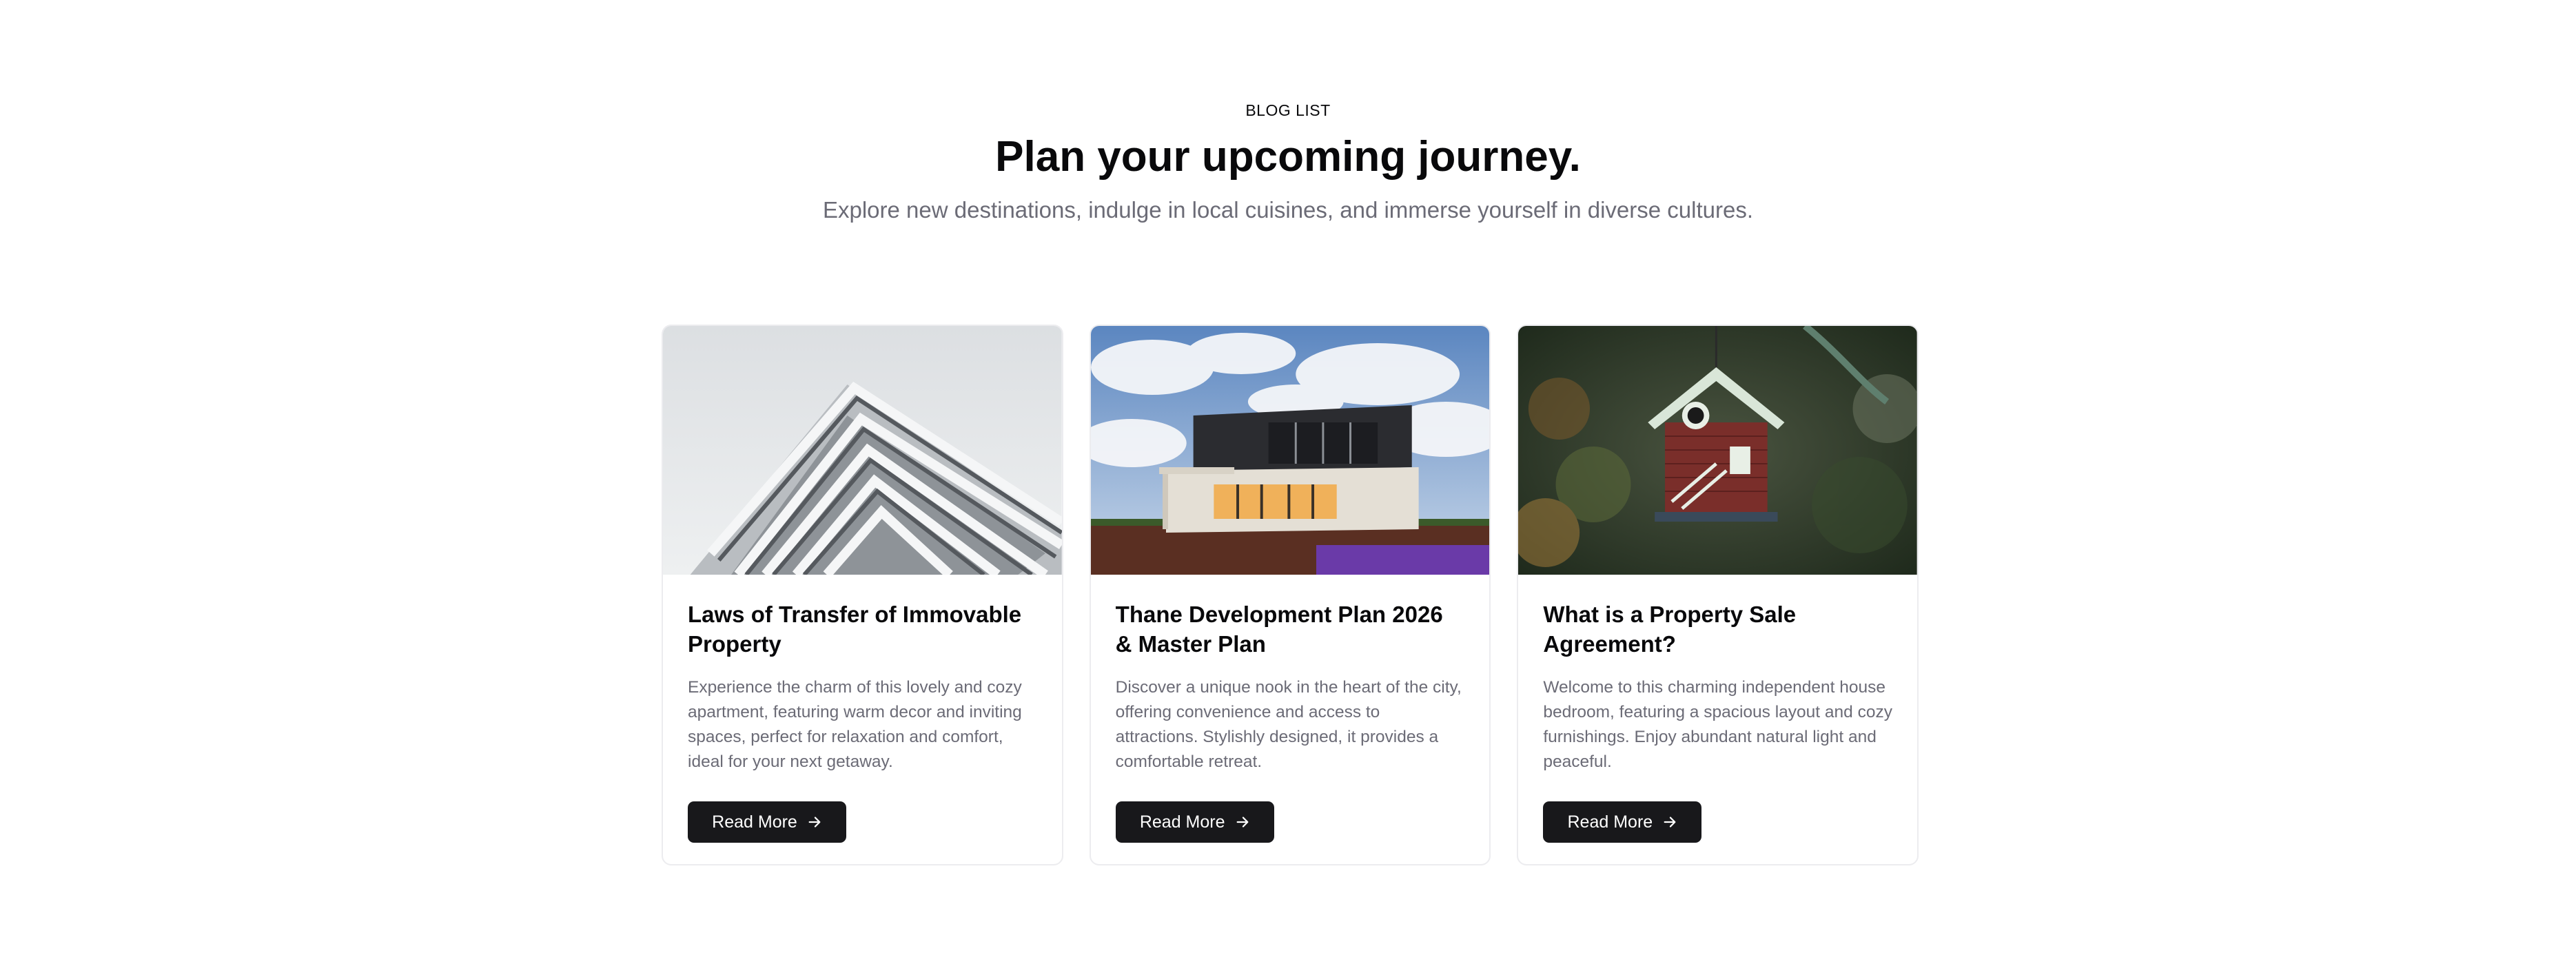  Describe the element at coordinates (1288, 157) in the screenshot. I see `page-title: Plan your upcoming journey.` at that location.